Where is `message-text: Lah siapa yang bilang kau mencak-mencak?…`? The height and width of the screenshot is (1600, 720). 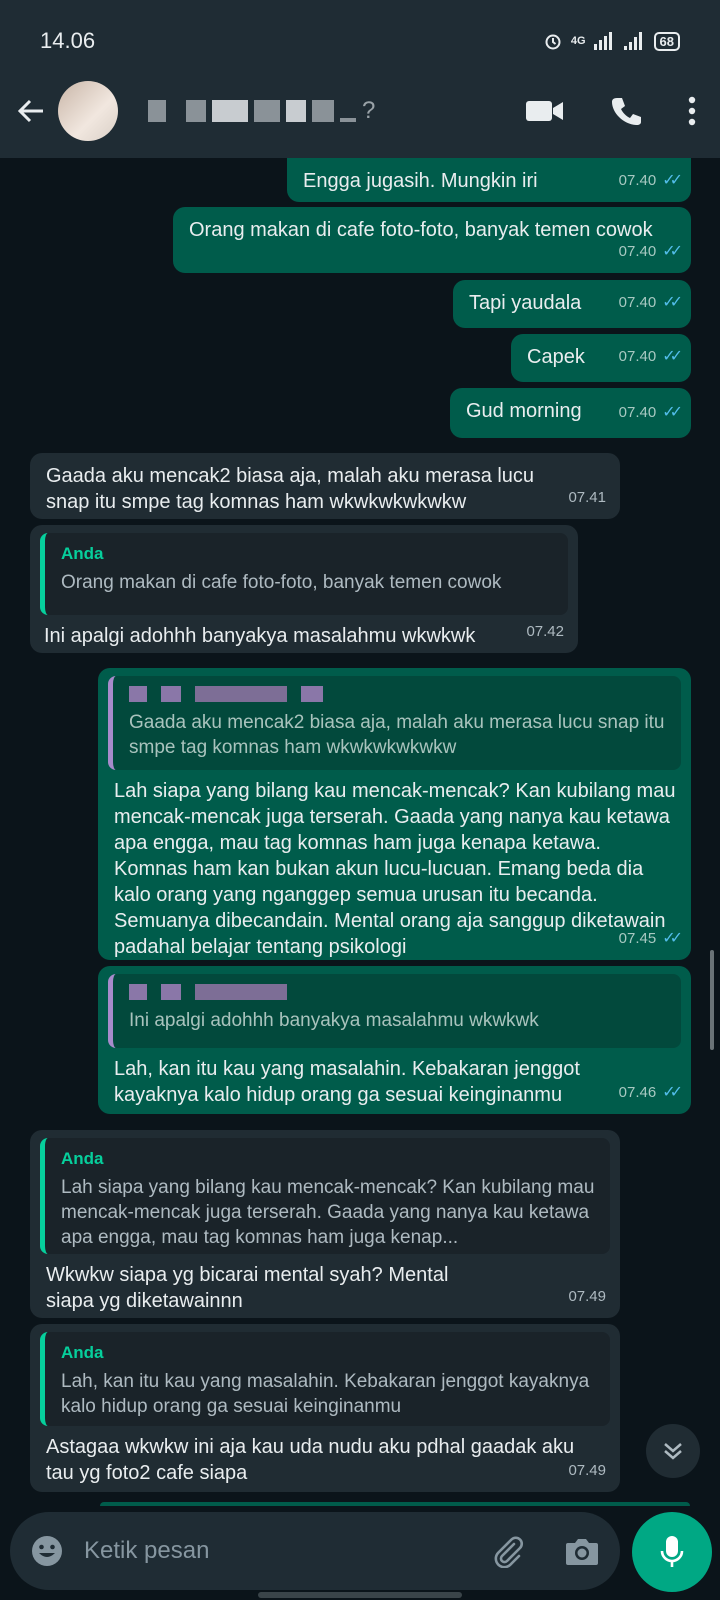
message-text: Lah siapa yang bilang kau mencak-mencak?… is located at coordinates (395, 869).